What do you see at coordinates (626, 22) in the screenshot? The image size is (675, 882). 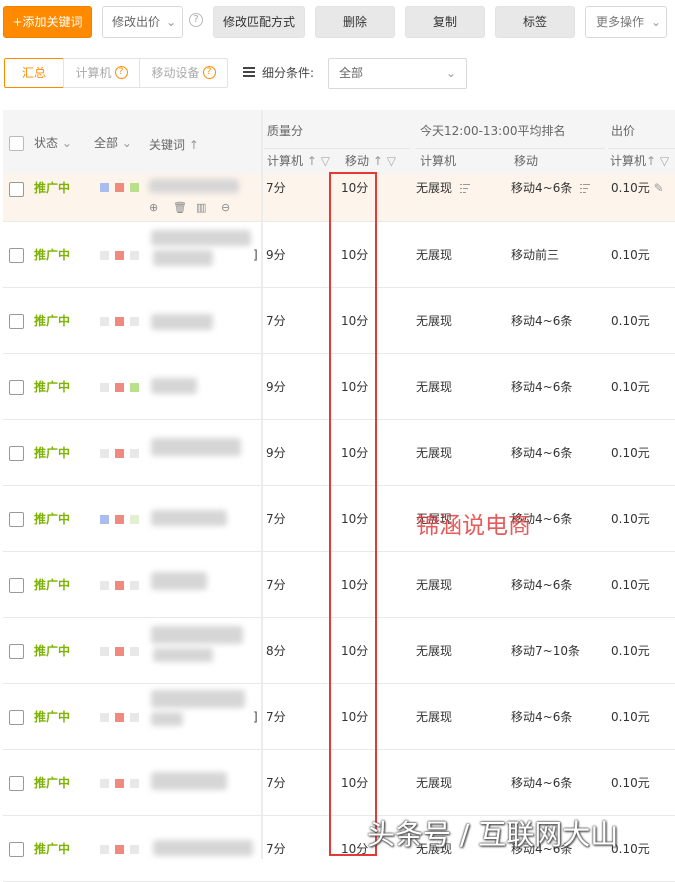 I see `more-actions-dropdown: 更多操作 ⌄` at bounding box center [626, 22].